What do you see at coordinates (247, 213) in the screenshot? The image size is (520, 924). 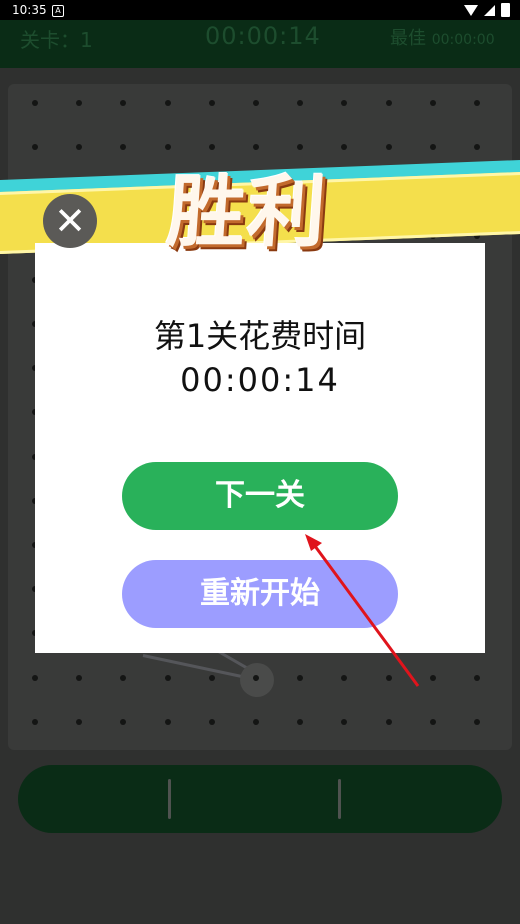 I see `victory-title: 胜利` at bounding box center [247, 213].